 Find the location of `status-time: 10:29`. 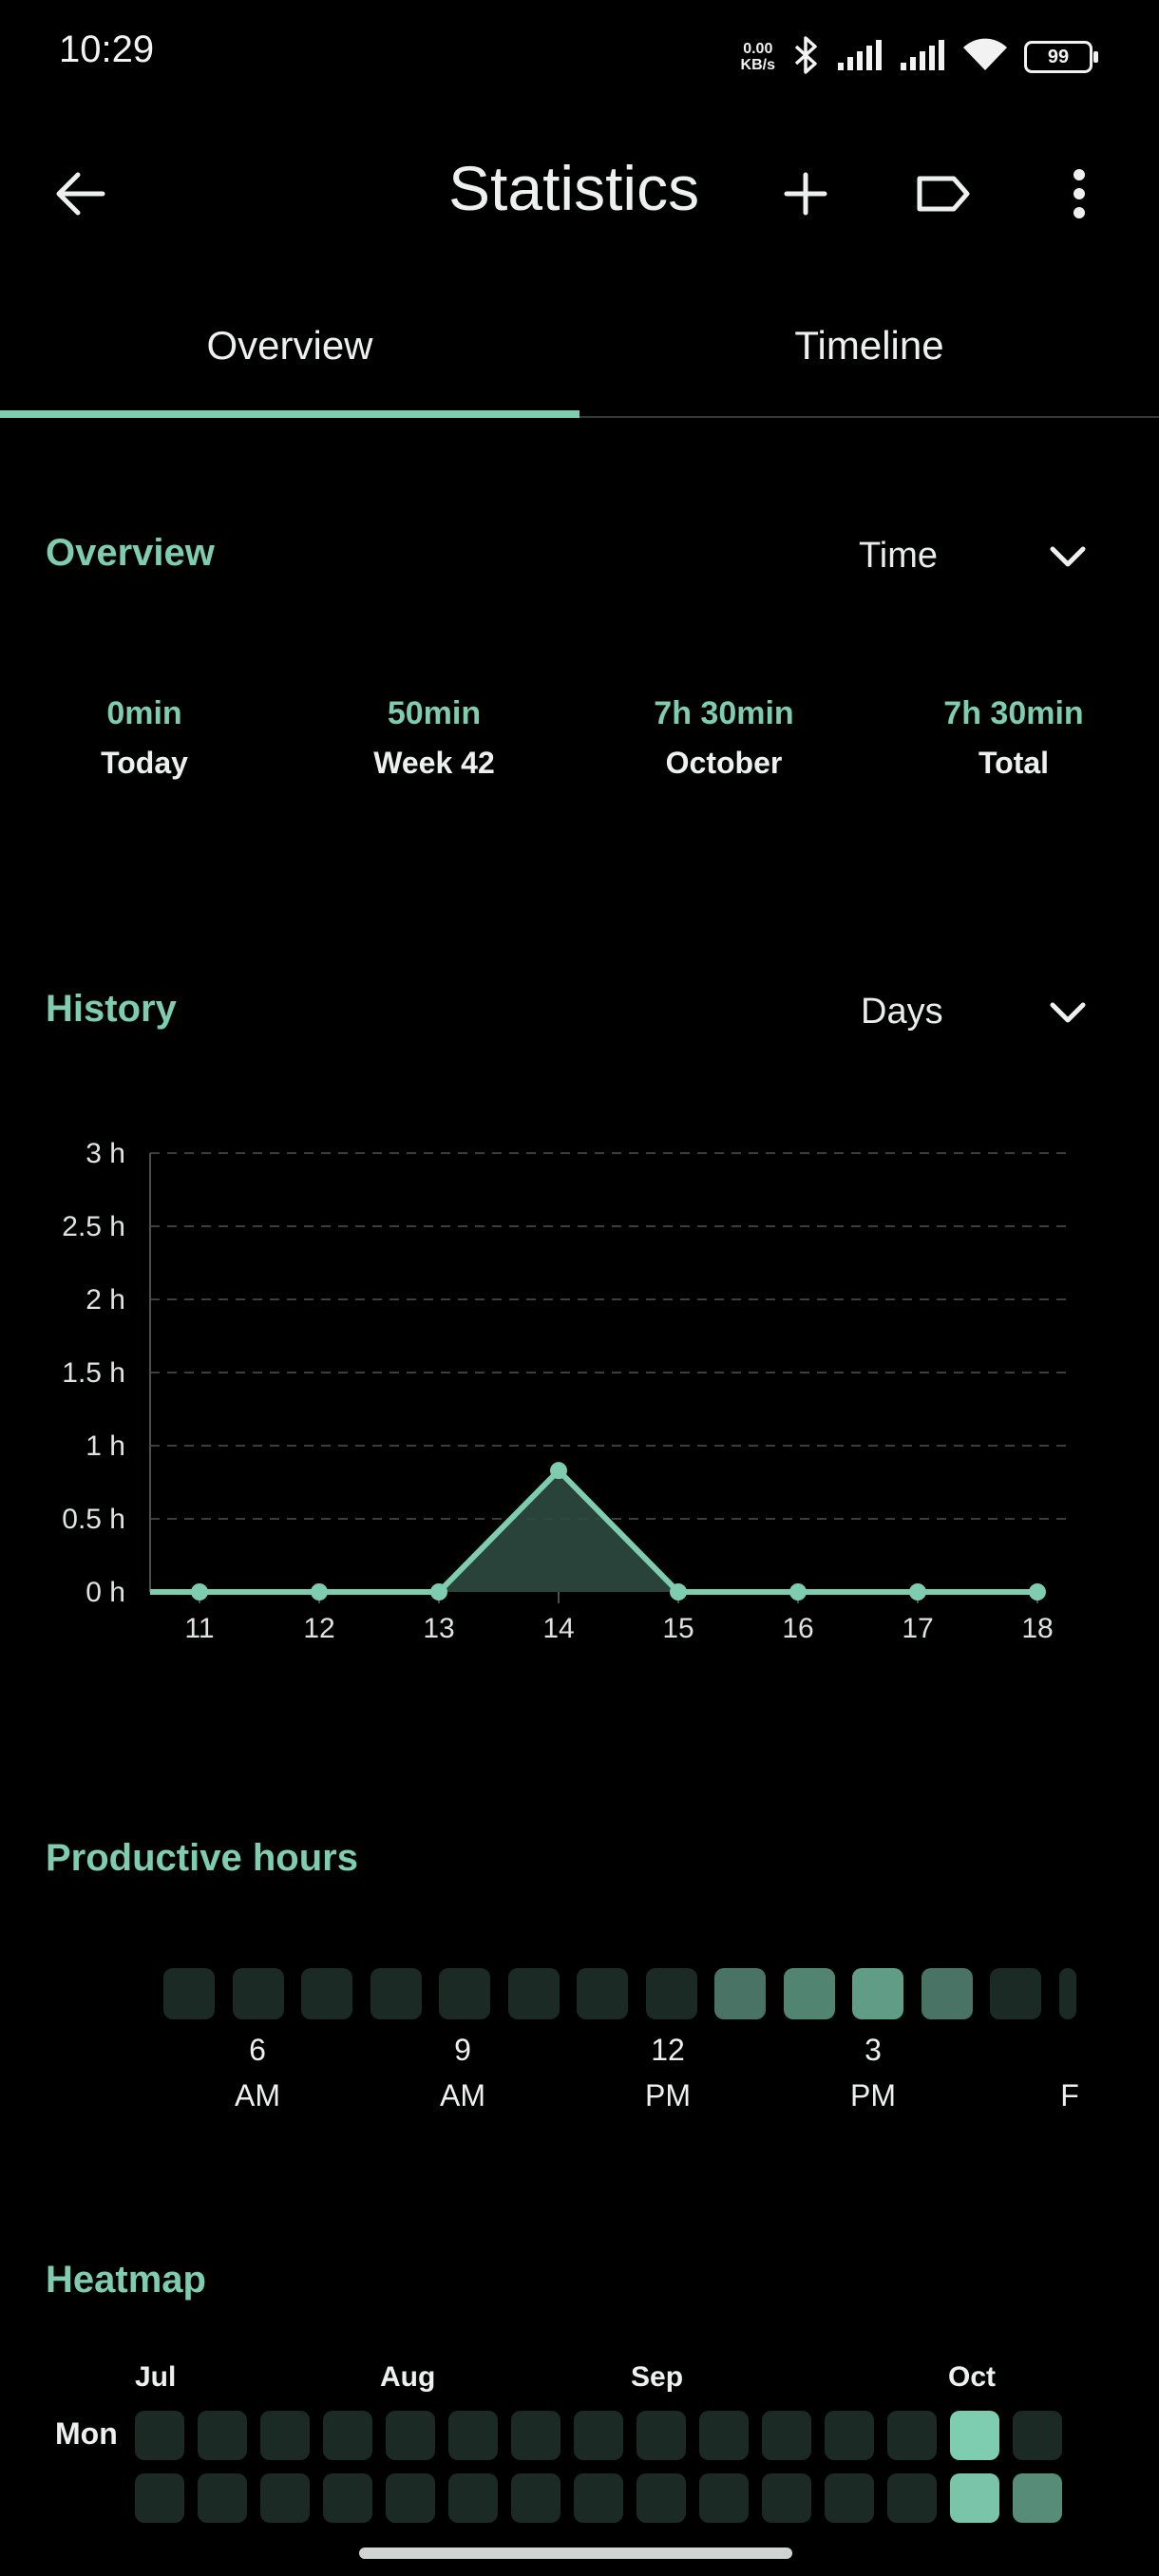

status-time: 10:29 is located at coordinates (107, 49).